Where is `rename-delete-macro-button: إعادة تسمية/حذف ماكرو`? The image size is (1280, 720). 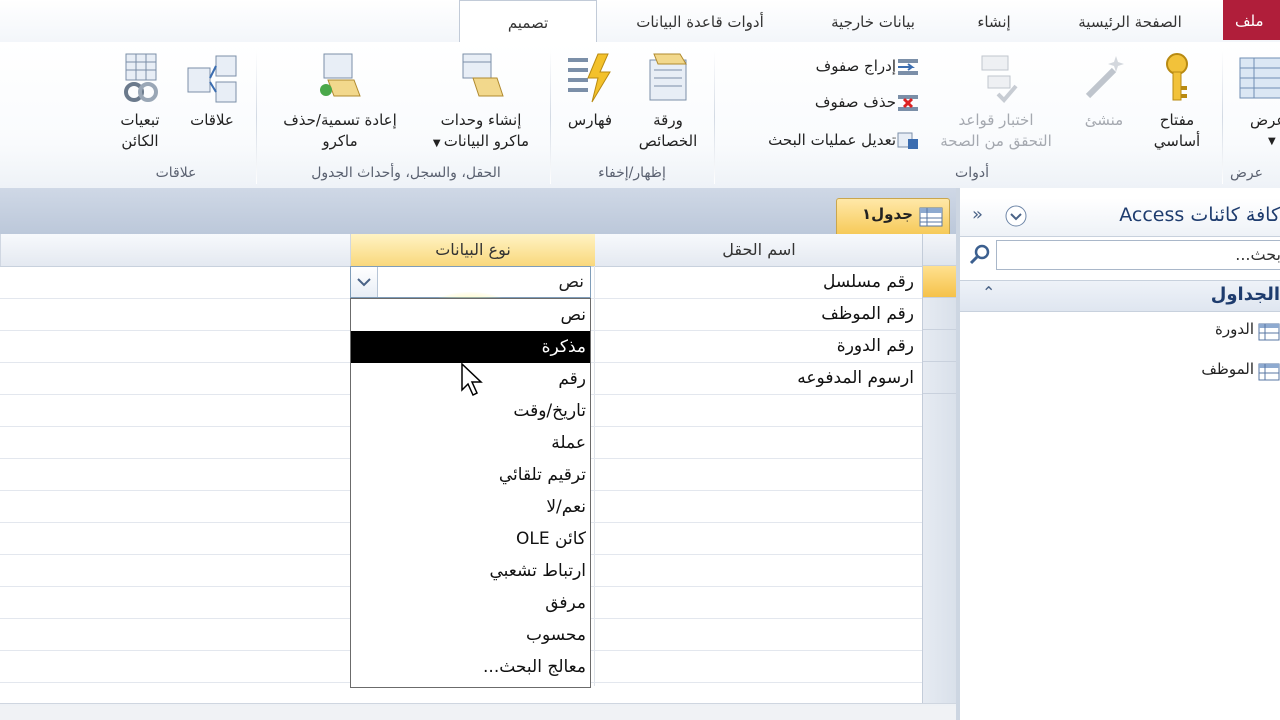
rename-delete-macro-button: إعادة تسمية/حذف ماكرو is located at coordinates (340, 101).